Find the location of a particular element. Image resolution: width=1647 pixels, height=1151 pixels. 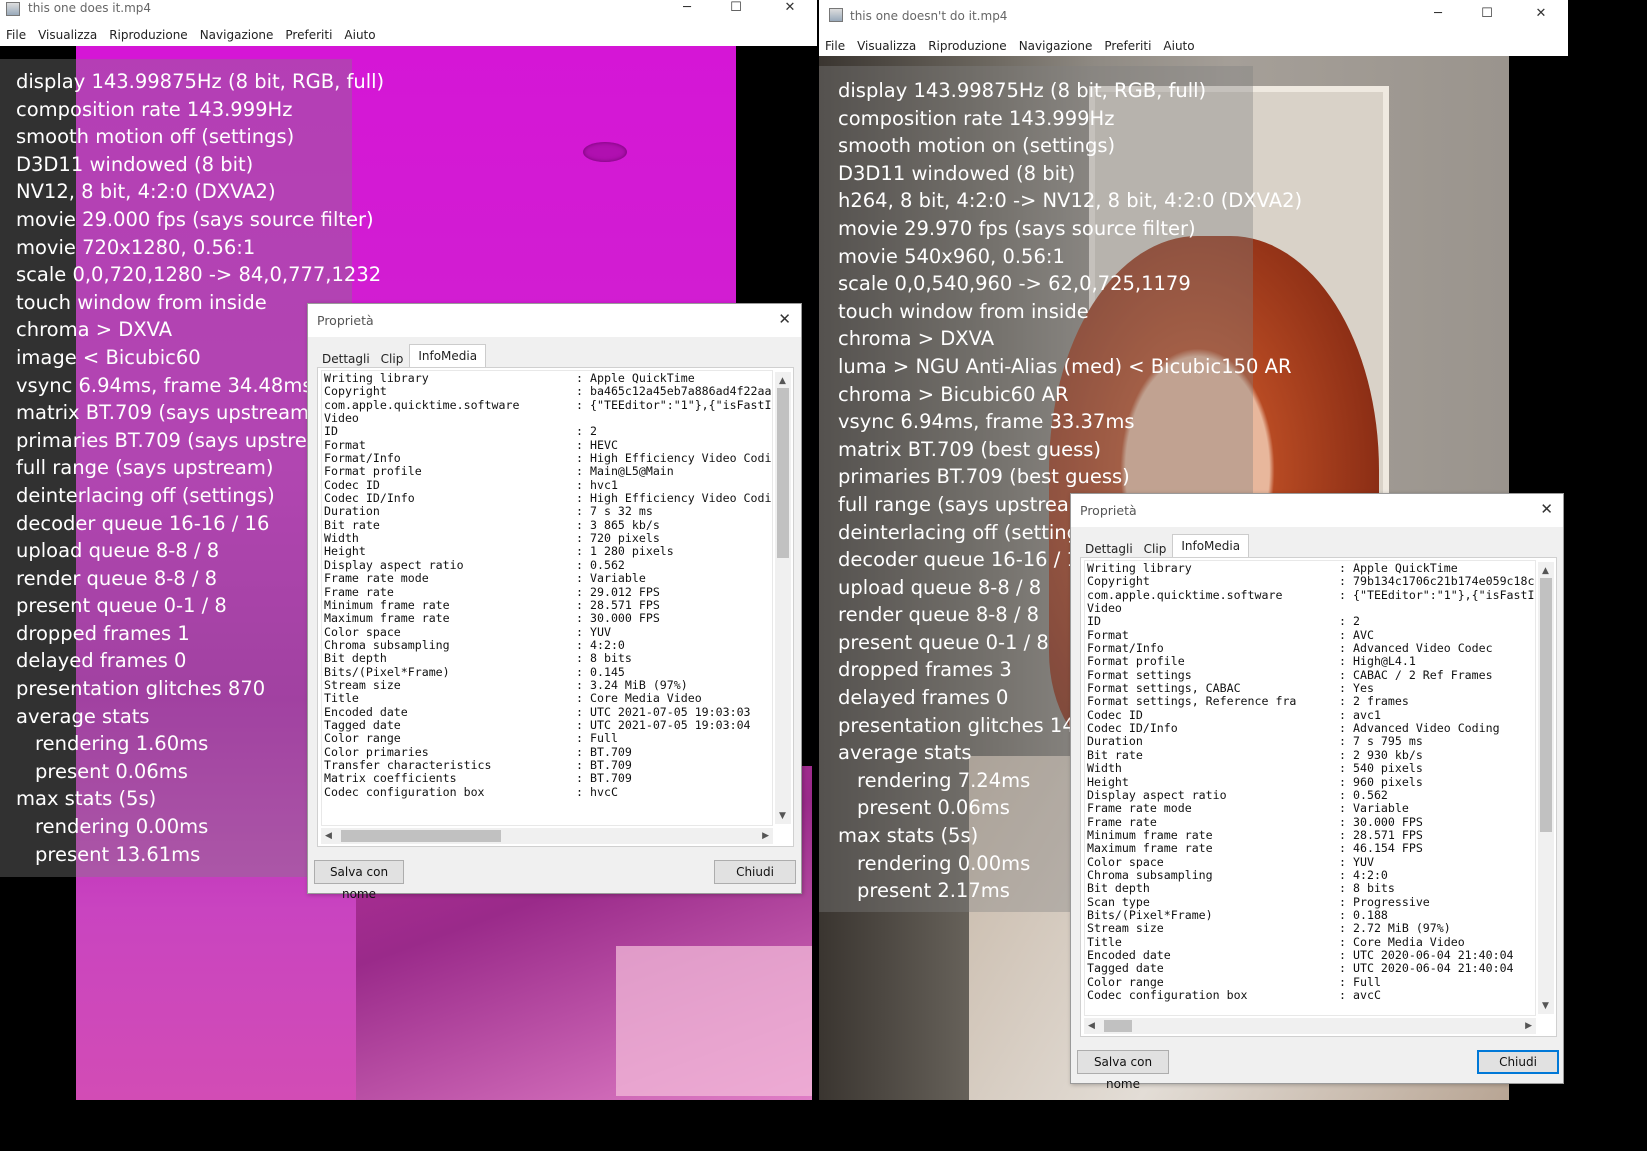

info-value: hvcC is located at coordinates (604, 791).